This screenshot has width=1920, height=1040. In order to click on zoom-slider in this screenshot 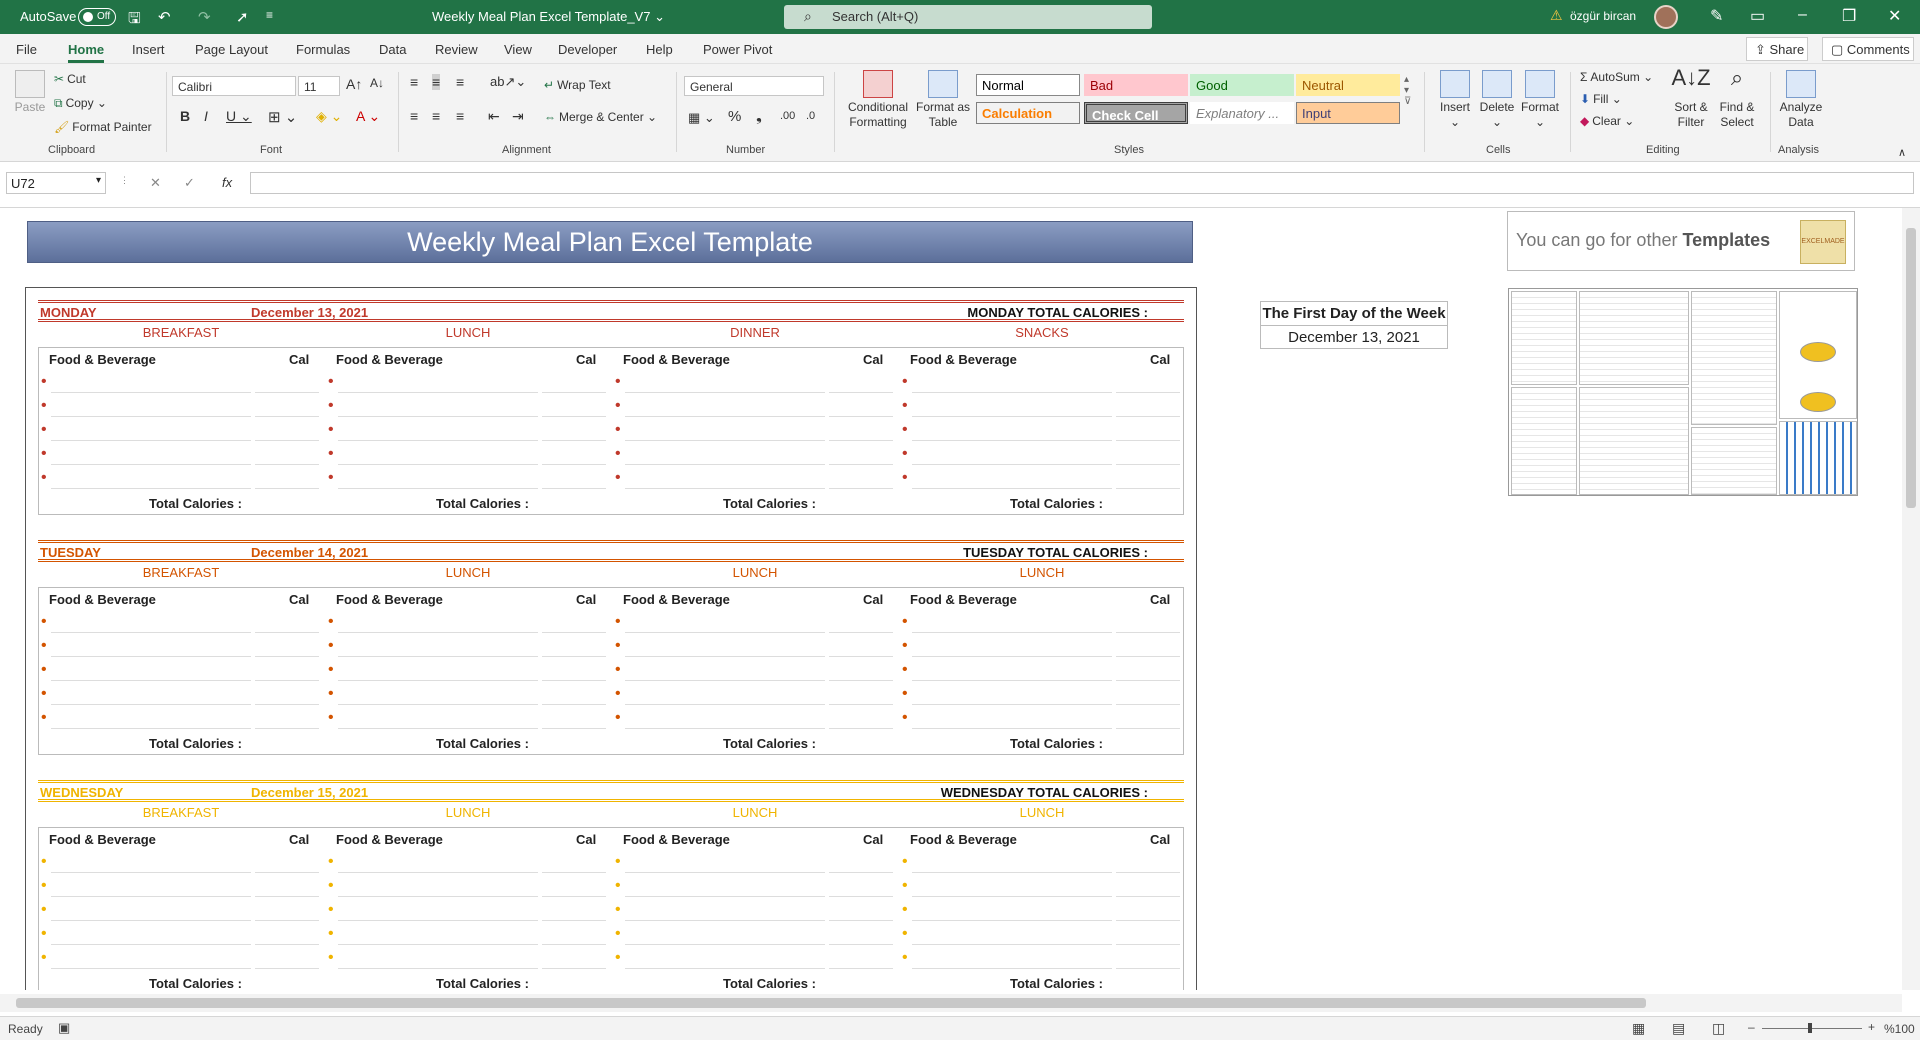, I will do `click(1812, 1028)`.